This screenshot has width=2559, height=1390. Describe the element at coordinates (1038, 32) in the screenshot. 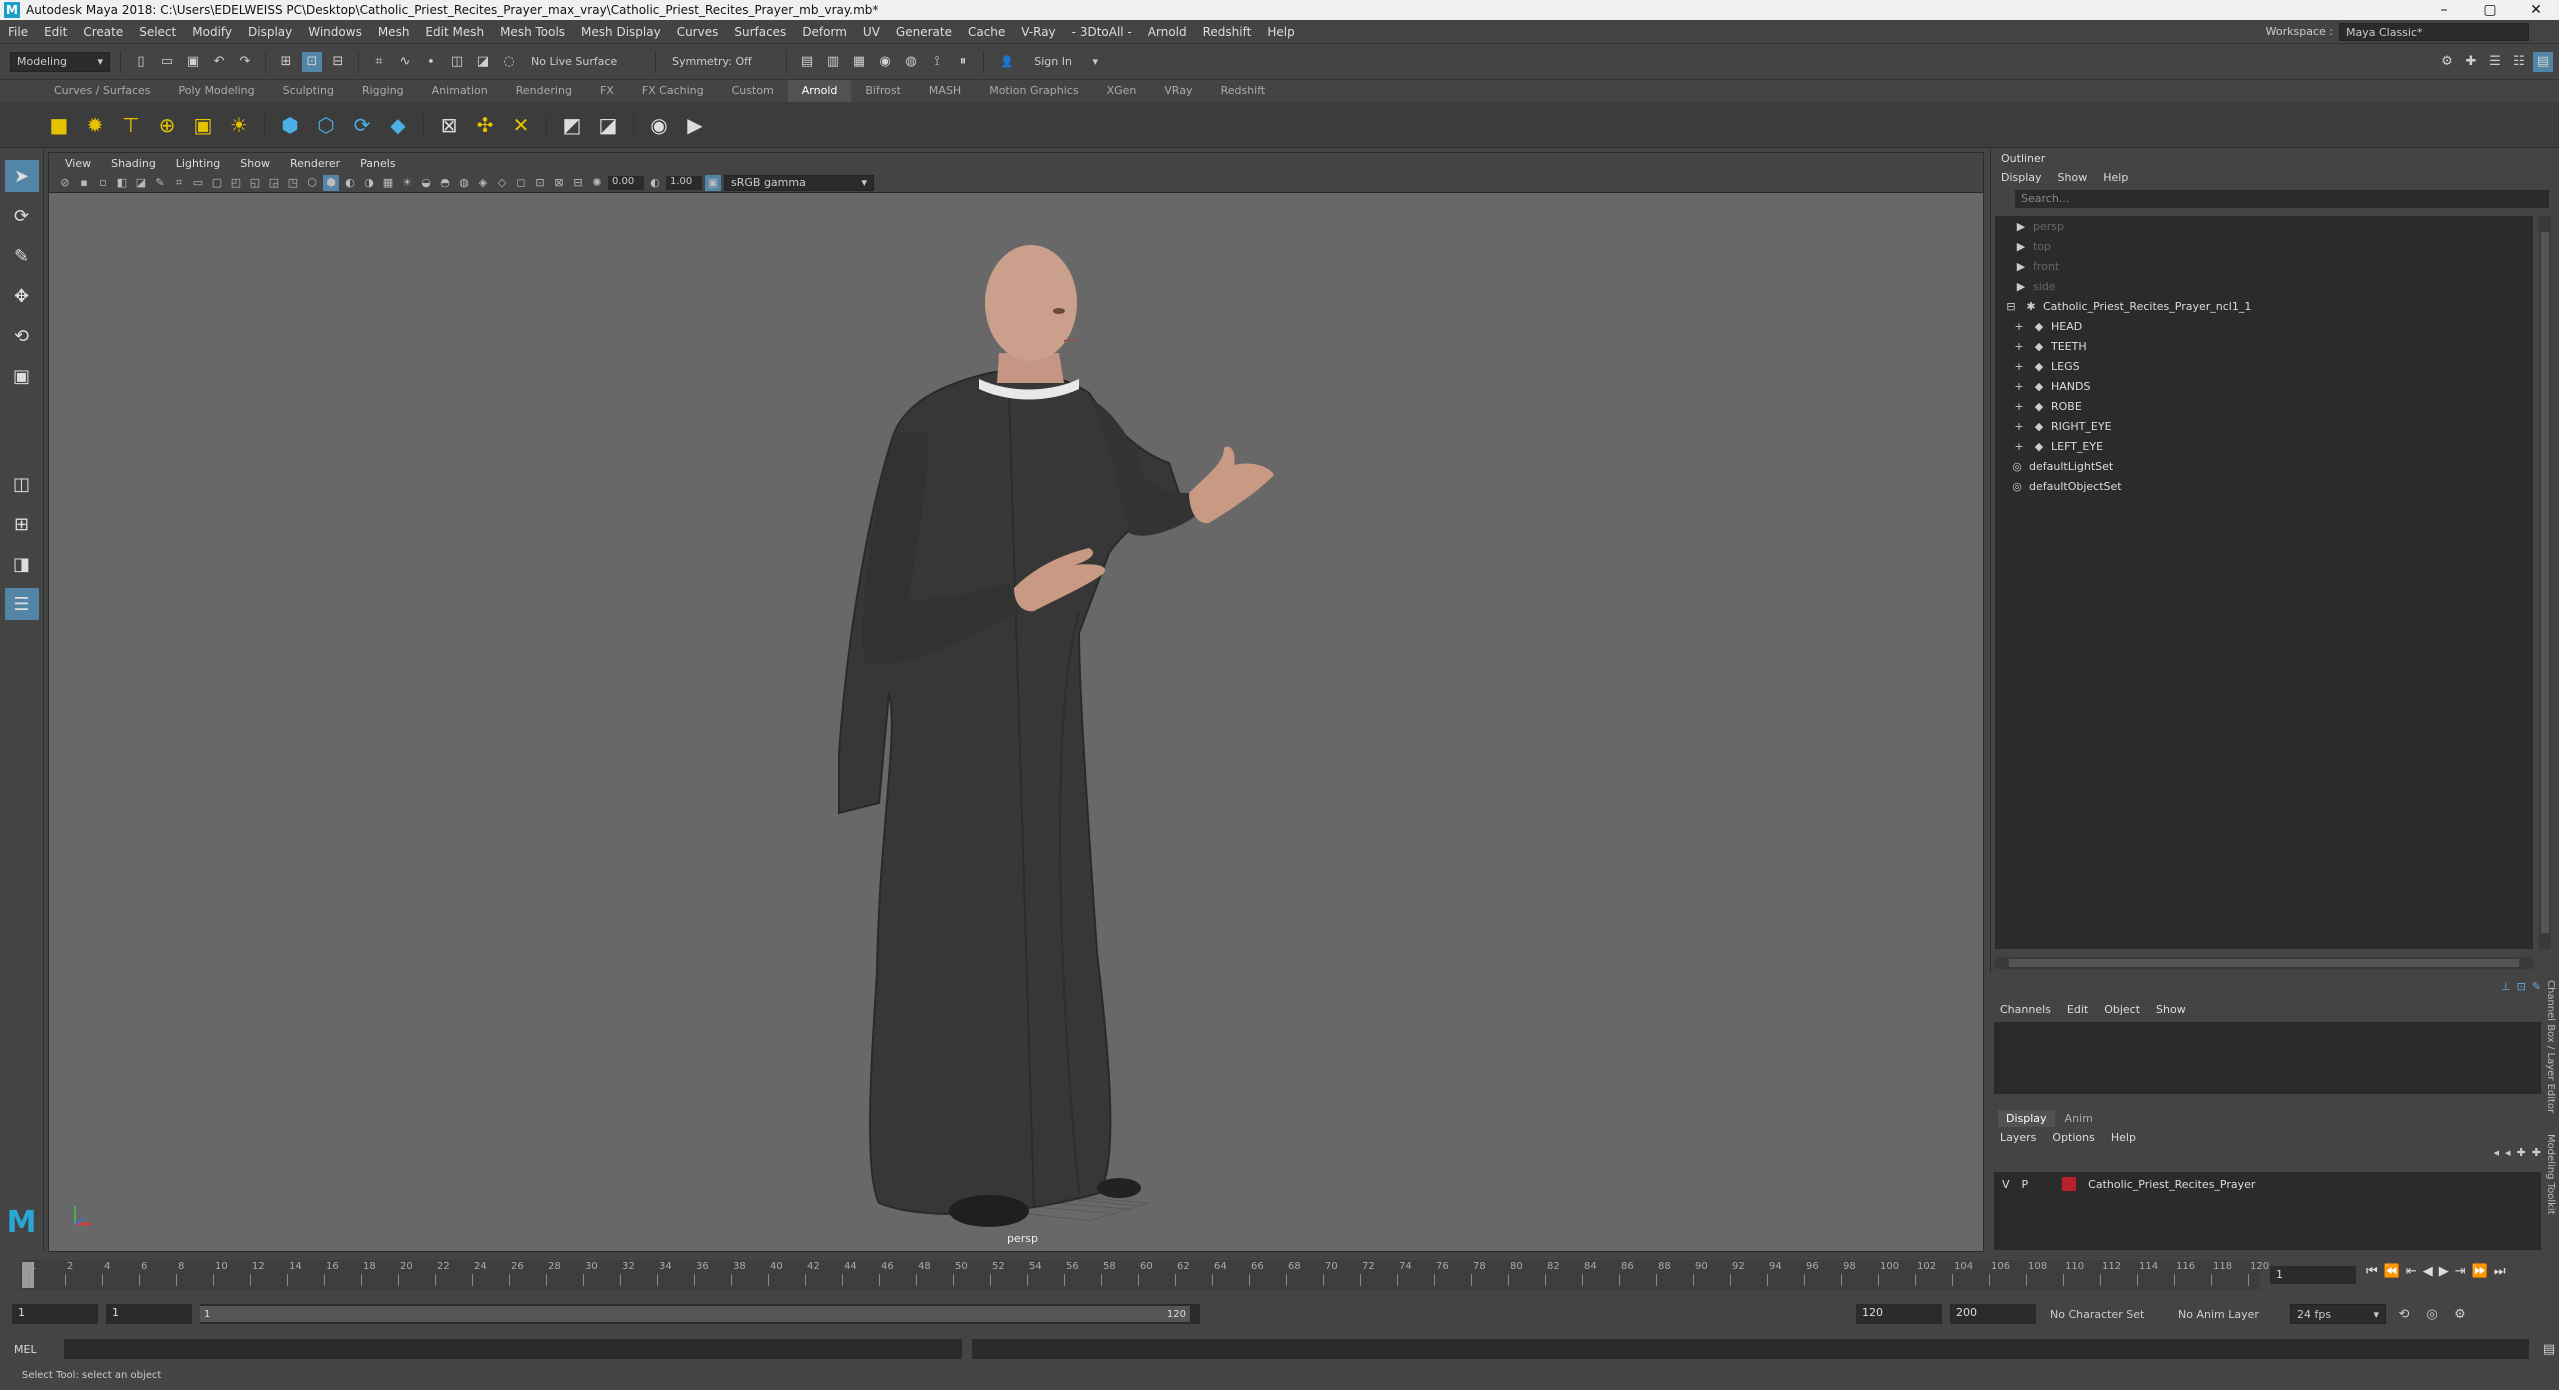

I see `menu-v-ray: V-Ray` at that location.